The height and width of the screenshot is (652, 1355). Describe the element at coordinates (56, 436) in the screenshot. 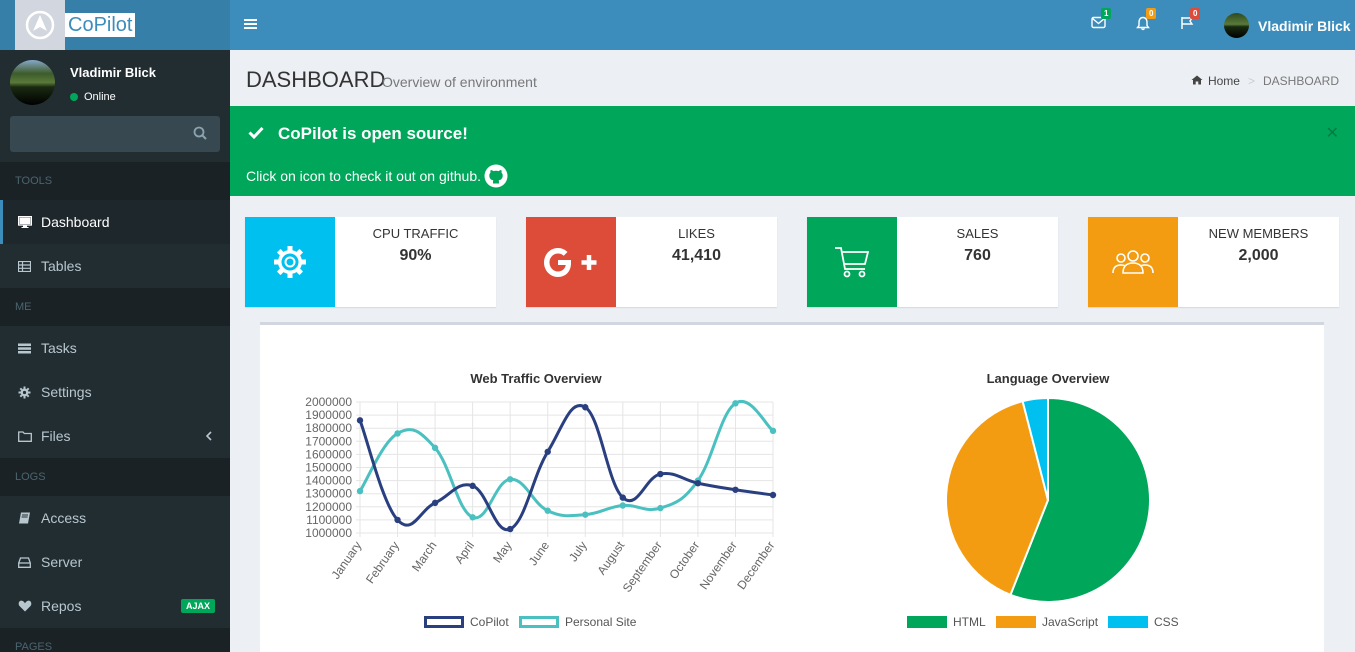

I see `sidebar-item-label: Files` at that location.